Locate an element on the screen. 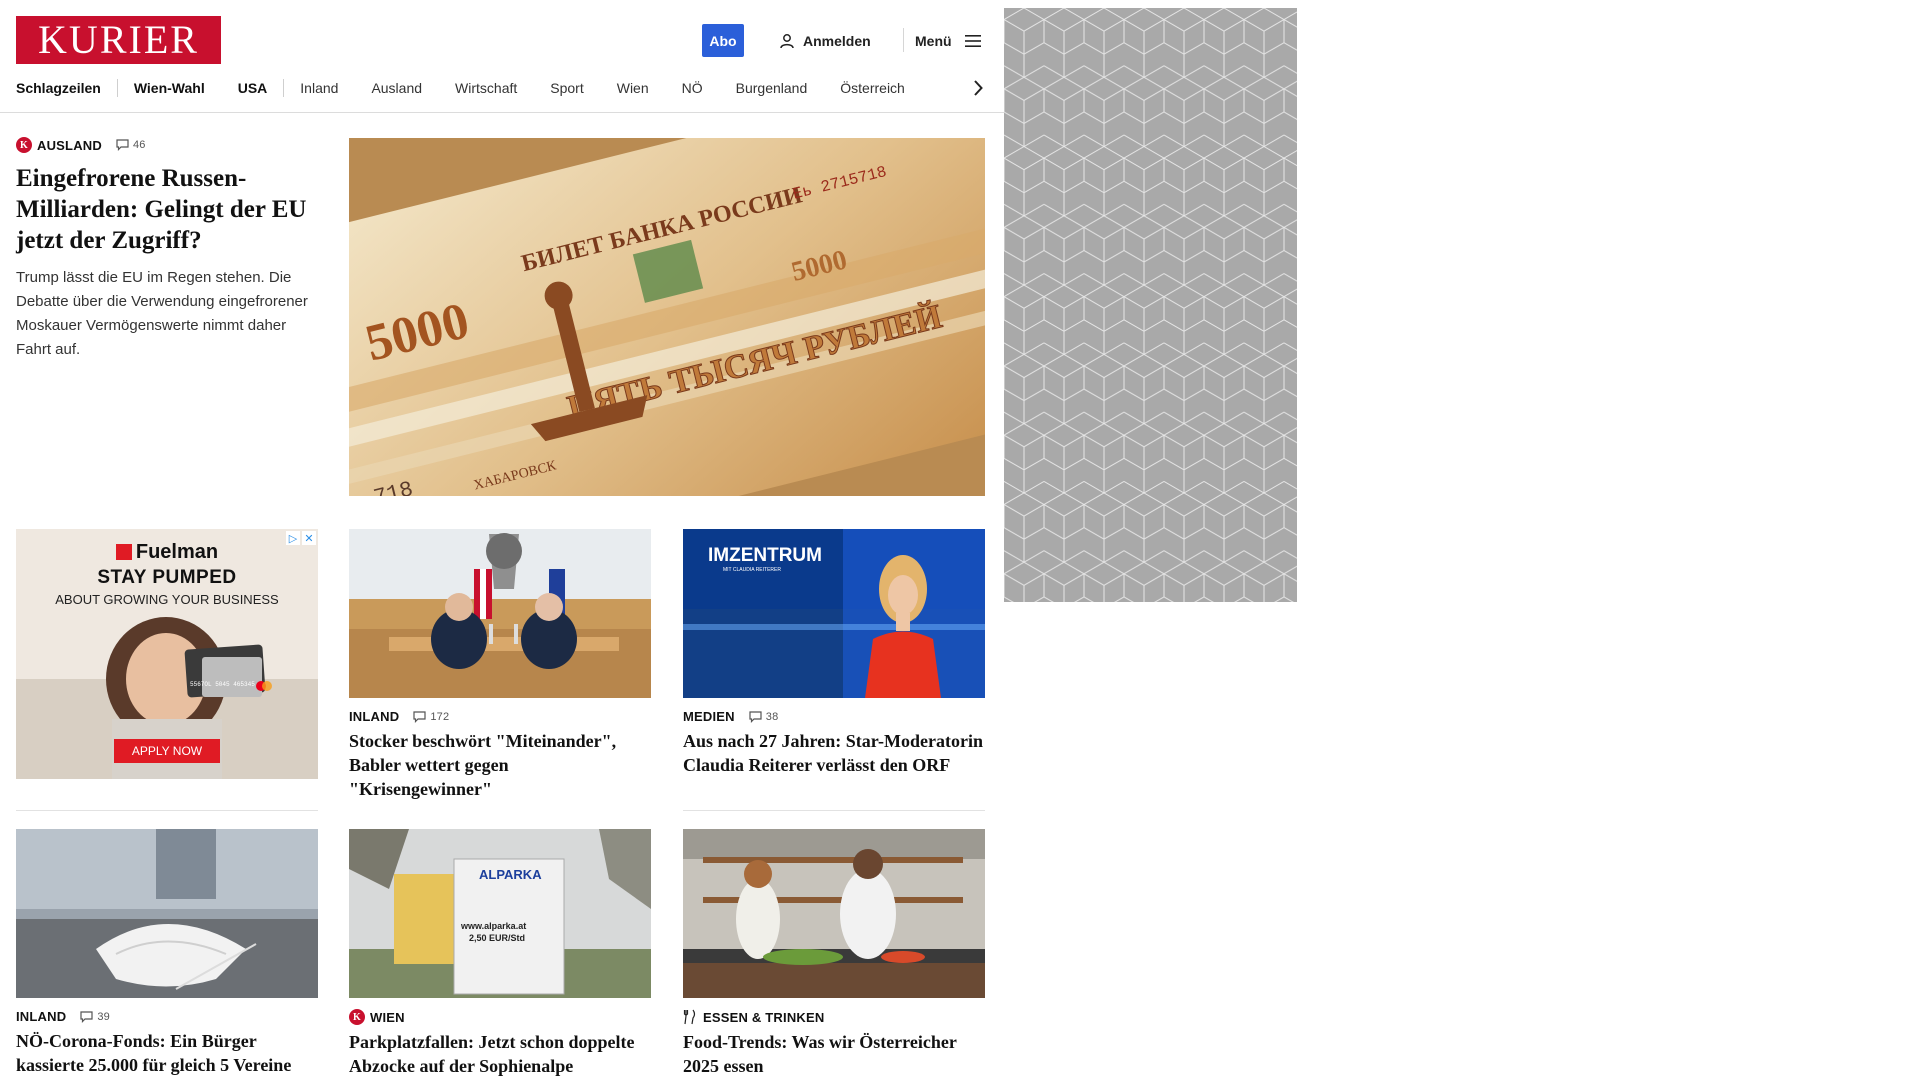 The height and width of the screenshot is (1080, 1920). kurier-logo: KURIER is located at coordinates (118, 40).